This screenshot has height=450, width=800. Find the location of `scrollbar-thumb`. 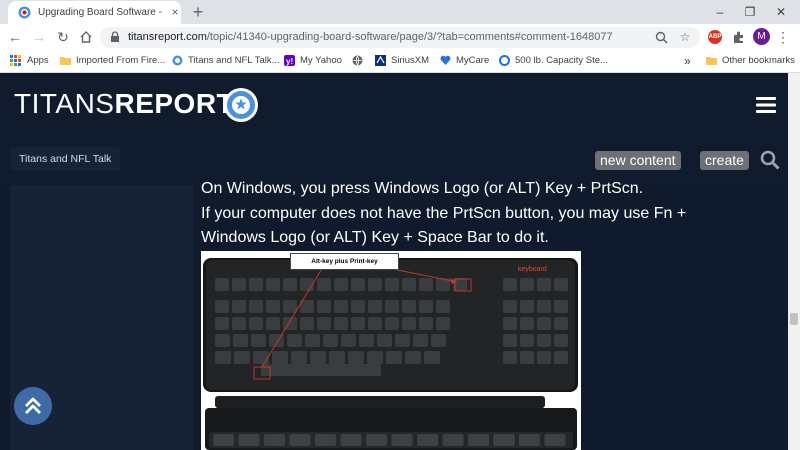

scrollbar-thumb is located at coordinates (794, 319).